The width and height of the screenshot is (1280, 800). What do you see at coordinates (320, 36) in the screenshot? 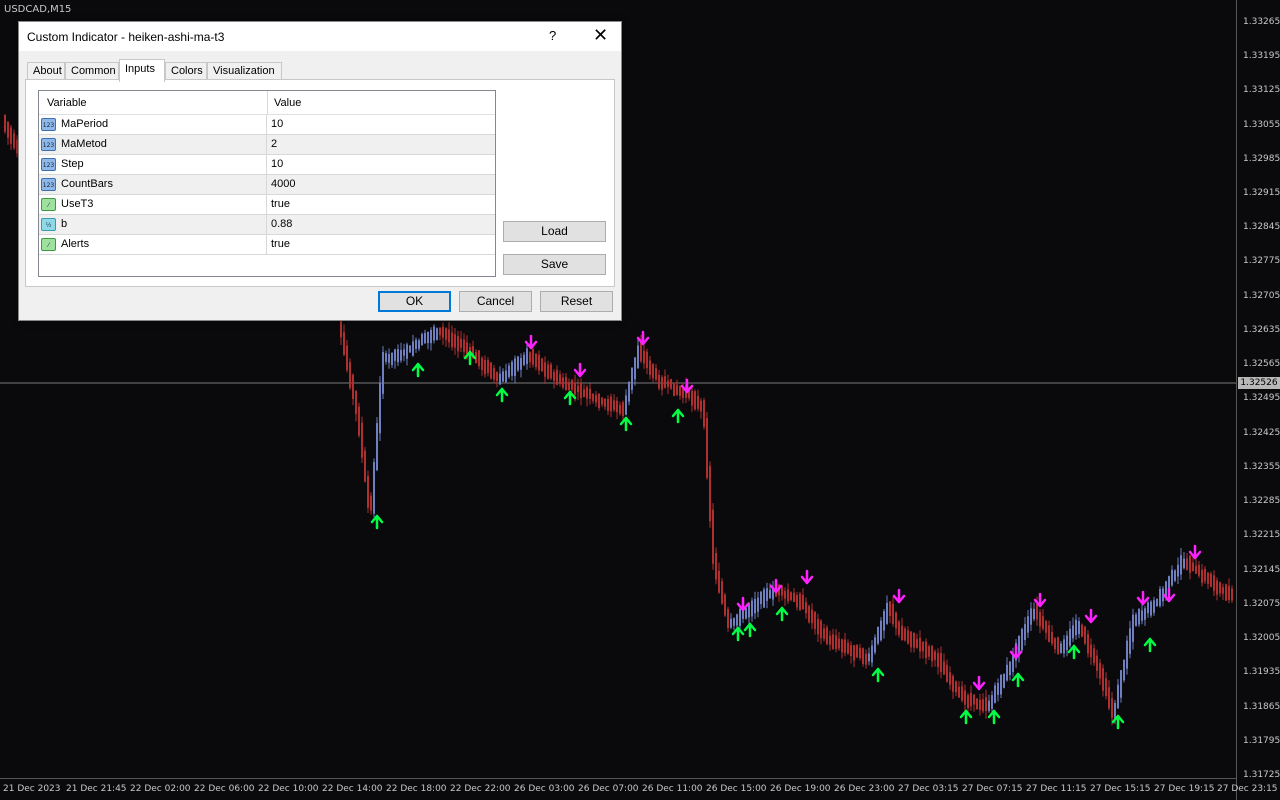
I see `dialog-titlebar: Custom Indicator - heiken-ashi-ma-t3 ? ✕` at bounding box center [320, 36].